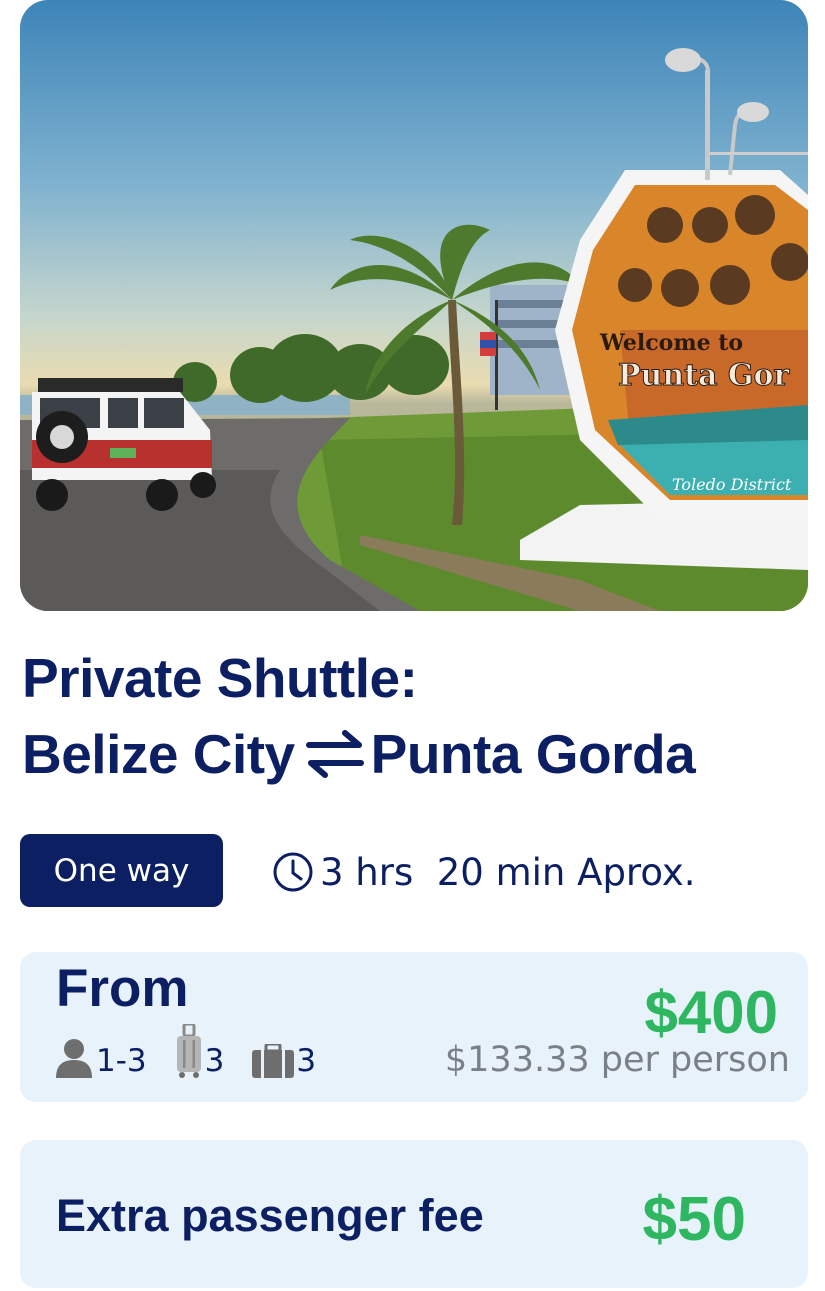 The width and height of the screenshot is (825, 1291). I want to click on sign-text-town: Punta Gor, so click(704, 375).